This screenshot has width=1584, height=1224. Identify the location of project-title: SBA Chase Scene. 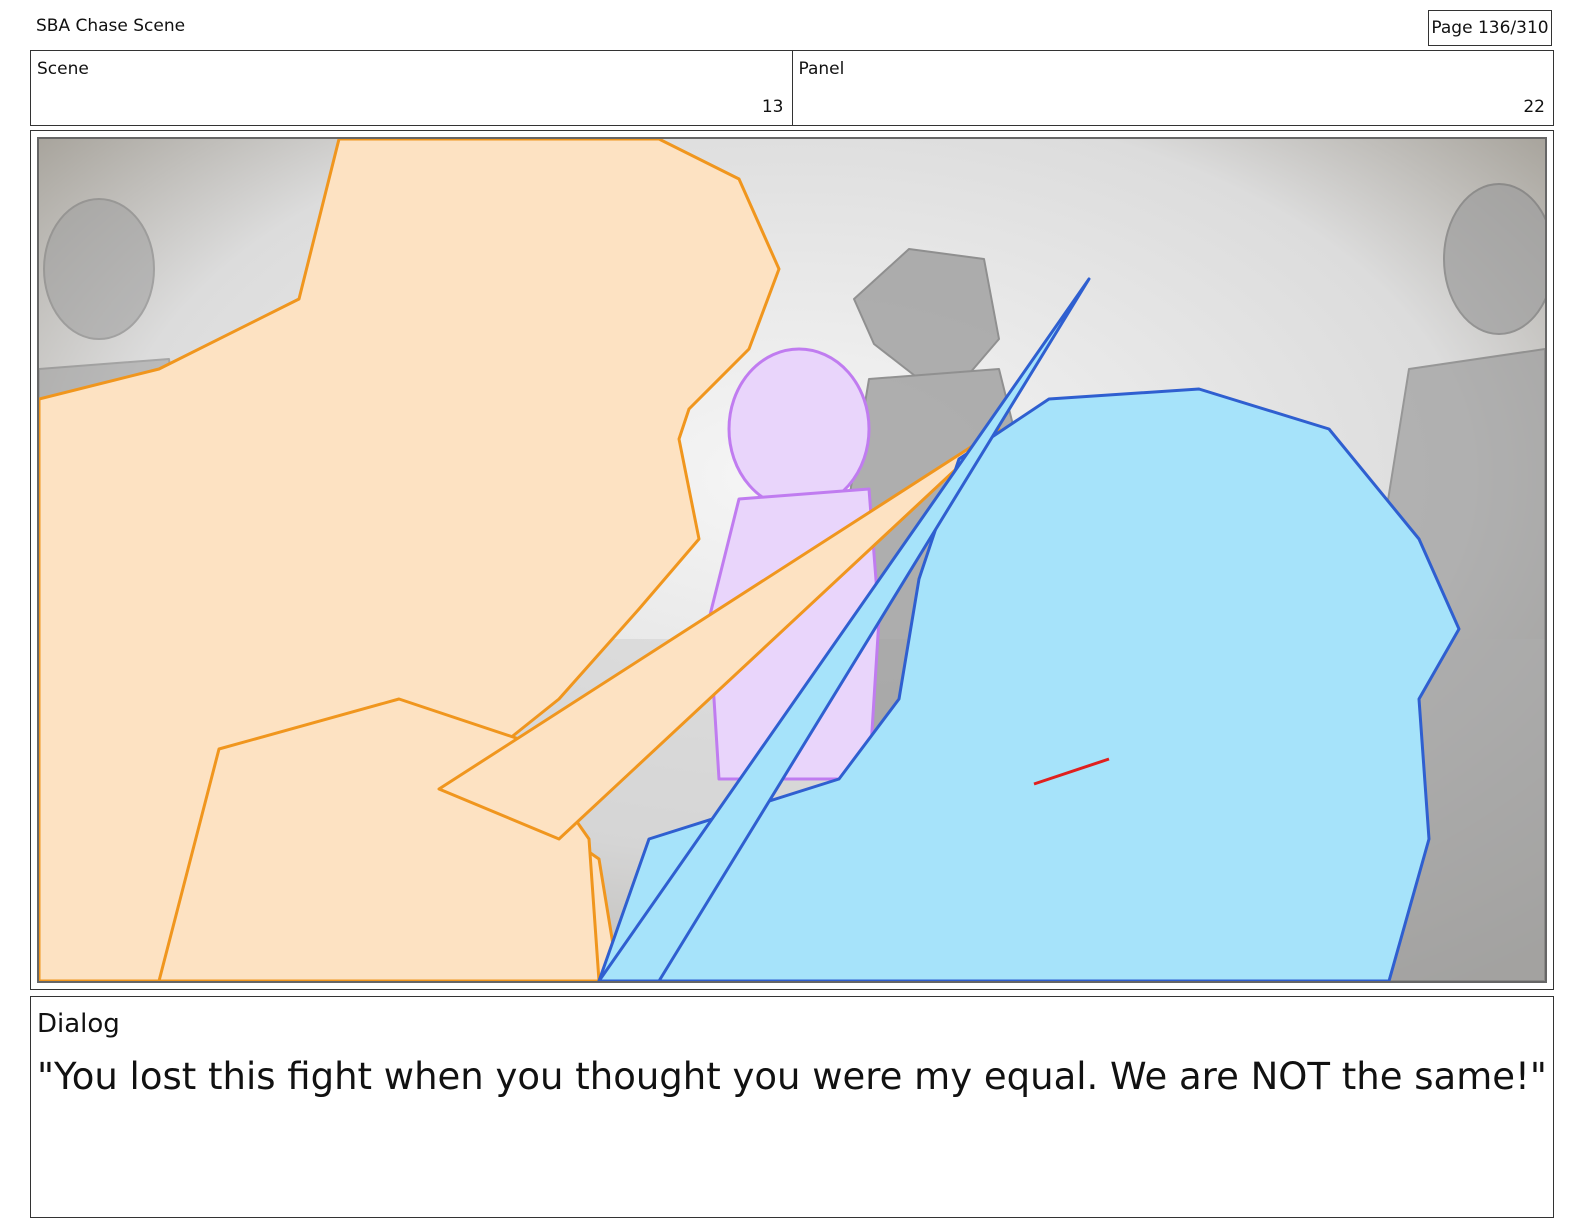
(111, 26).